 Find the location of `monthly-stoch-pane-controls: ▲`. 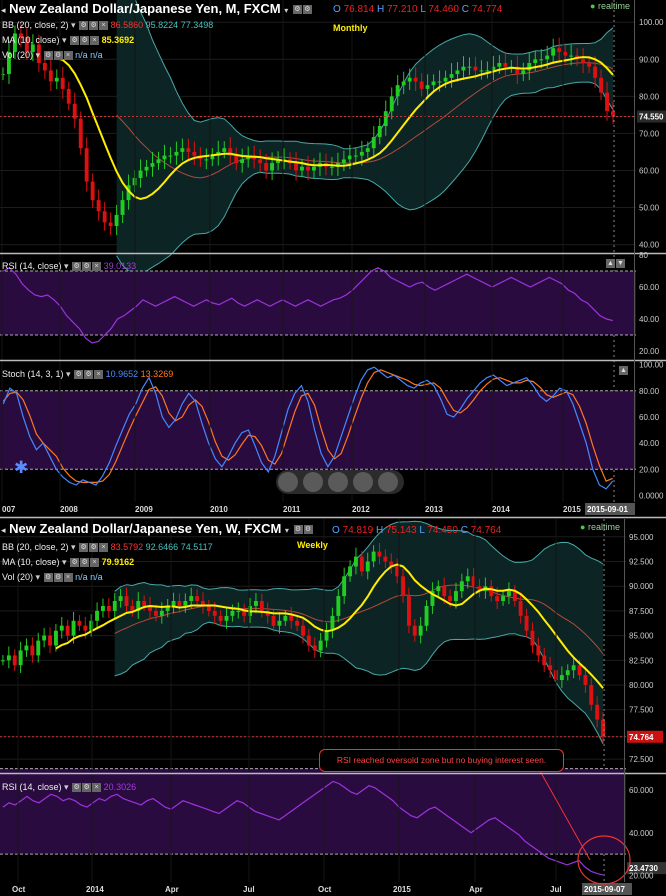

monthly-stoch-pane-controls: ▲ is located at coordinates (623, 370).